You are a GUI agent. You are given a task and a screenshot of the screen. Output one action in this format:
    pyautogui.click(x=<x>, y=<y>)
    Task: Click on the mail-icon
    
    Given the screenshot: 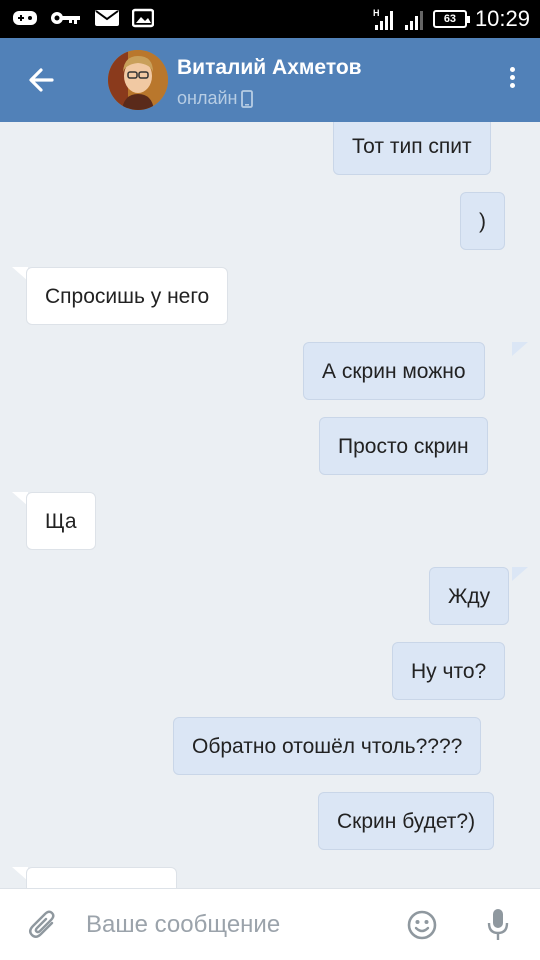 What is the action you would take?
    pyautogui.click(x=107, y=18)
    